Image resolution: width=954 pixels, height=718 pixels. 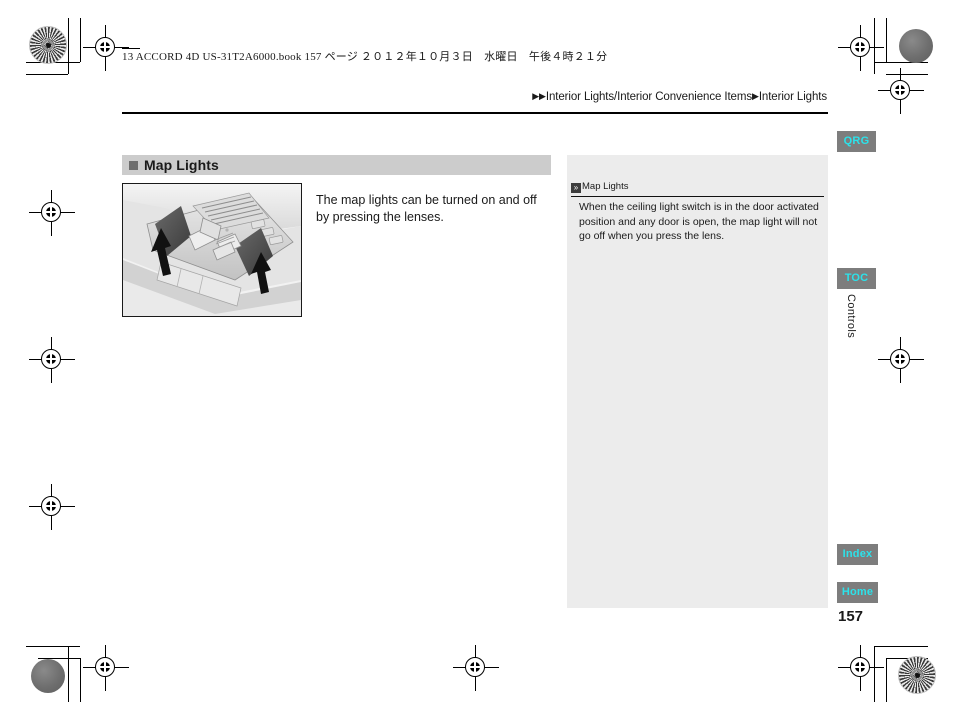 I want to click on overhead-console-map-lights-illustration, so click(x=212, y=250).